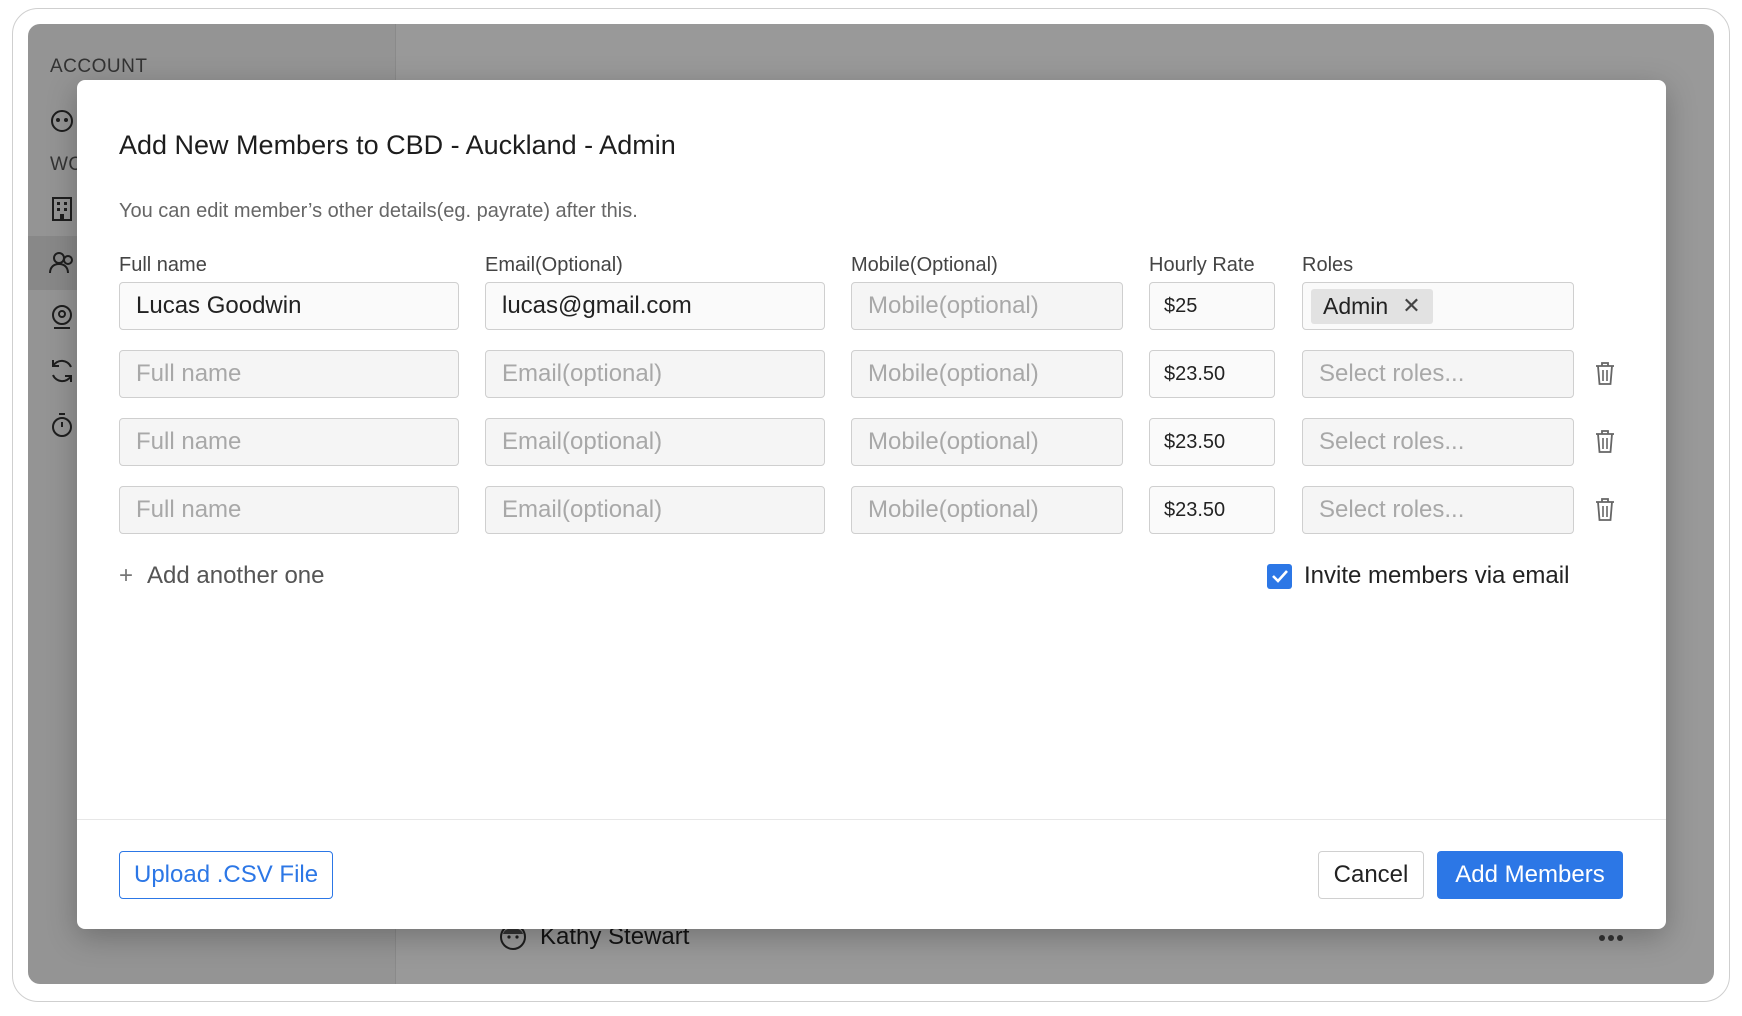  What do you see at coordinates (871, 819) in the screenshot?
I see `footer-divider` at bounding box center [871, 819].